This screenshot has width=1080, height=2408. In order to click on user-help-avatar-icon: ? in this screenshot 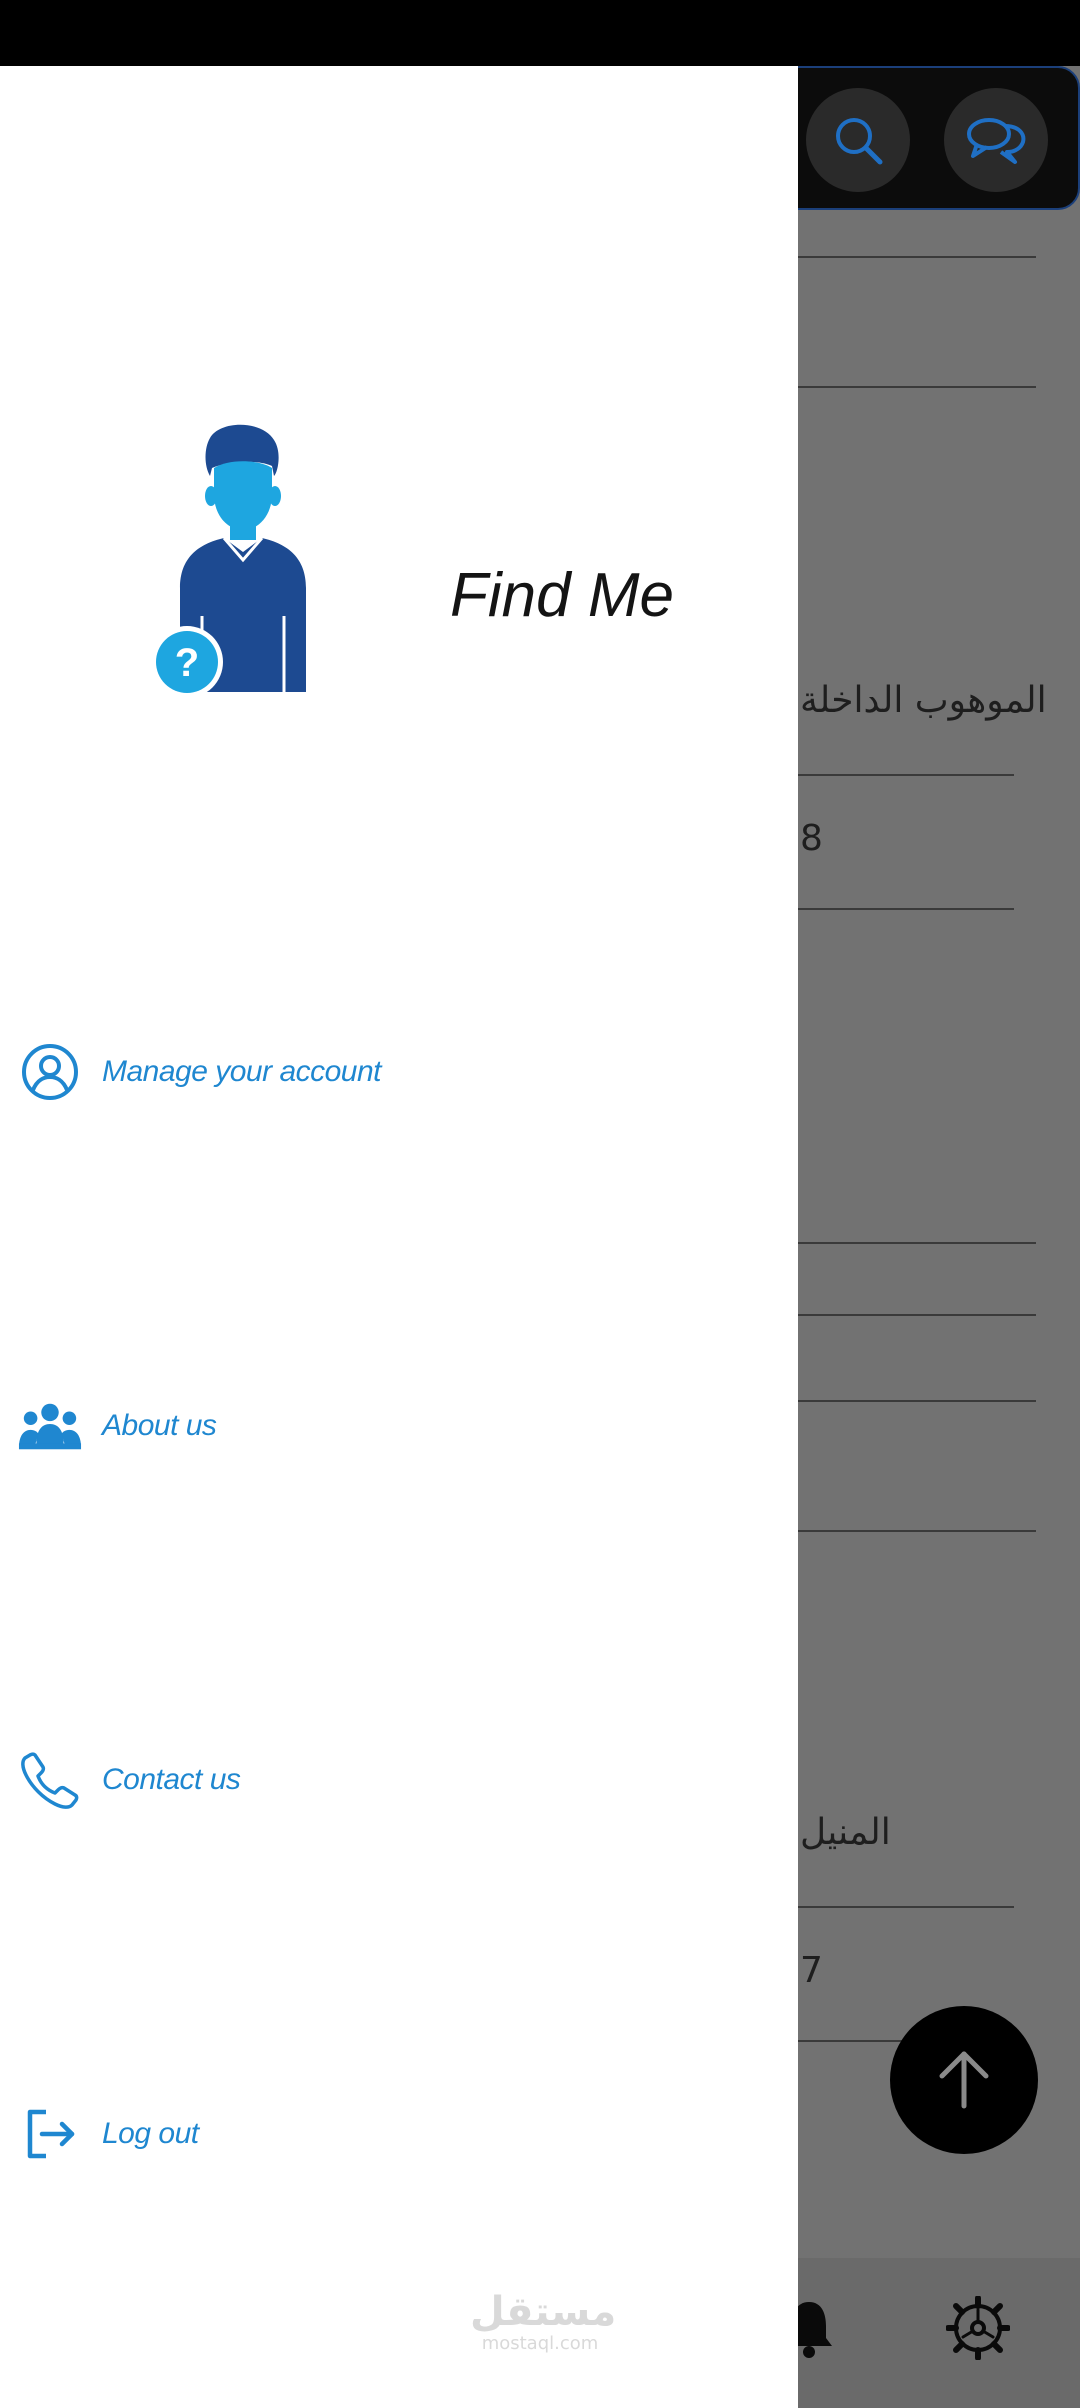, I will do `click(228, 561)`.